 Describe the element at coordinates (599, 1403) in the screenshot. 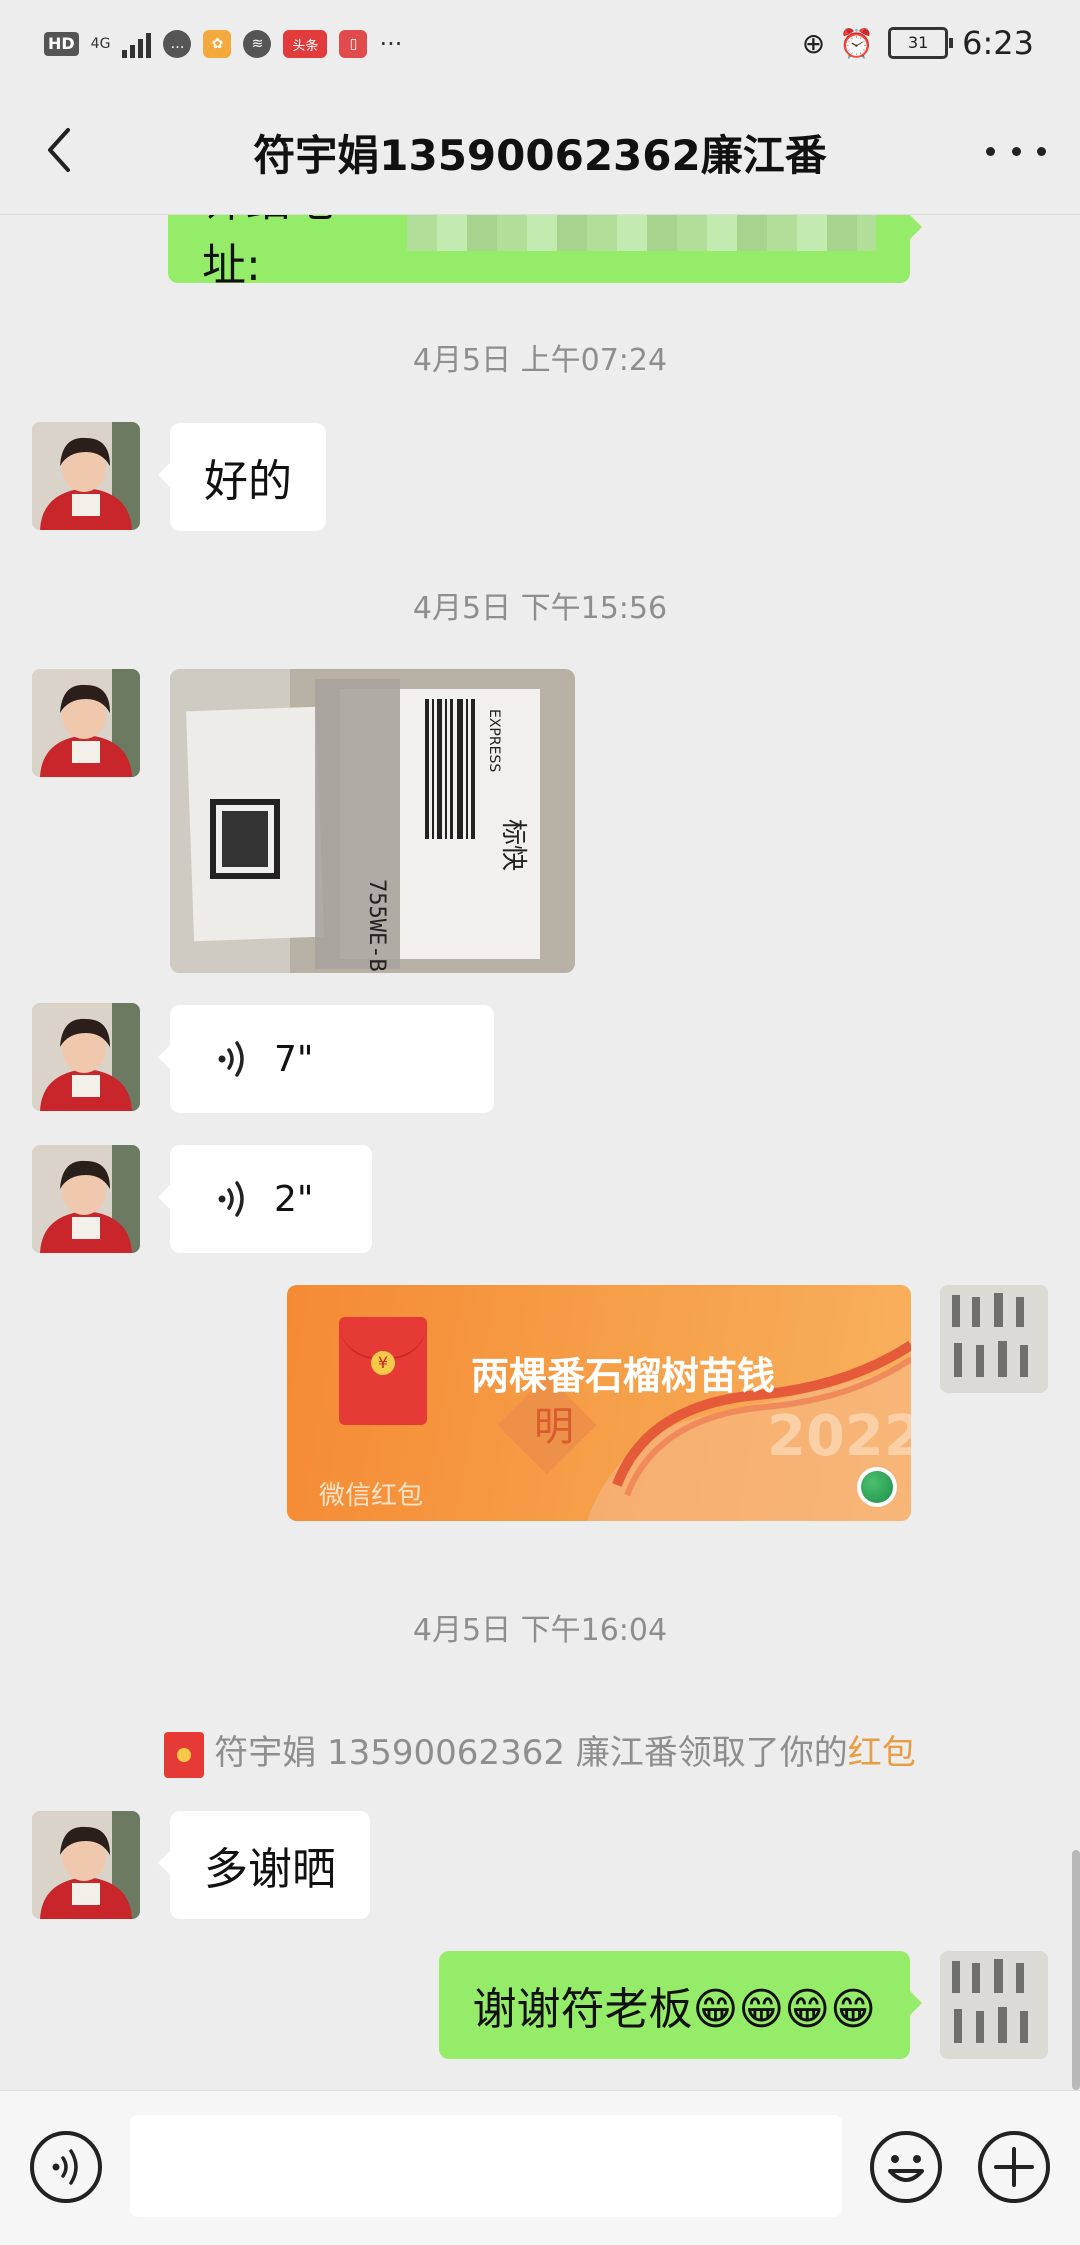

I see `red-packet-message: 明 2022 ¥ 两棵番石榴树苗钱 微信红包` at that location.